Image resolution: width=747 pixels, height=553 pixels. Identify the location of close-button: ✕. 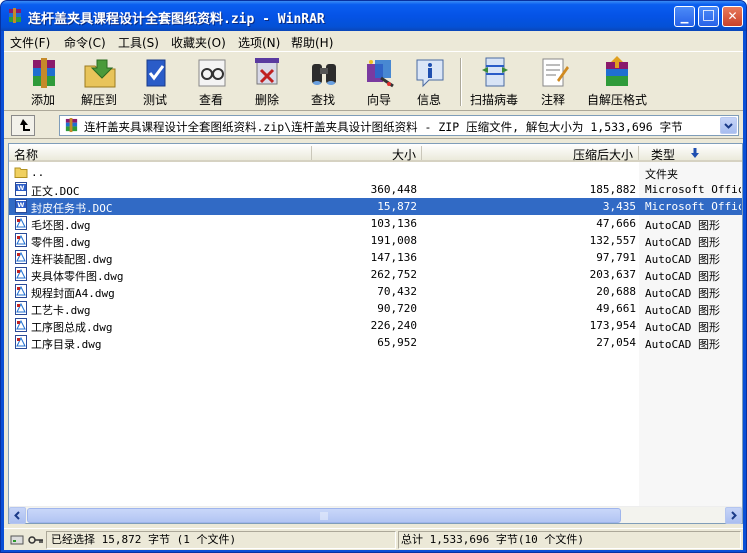
(732, 16).